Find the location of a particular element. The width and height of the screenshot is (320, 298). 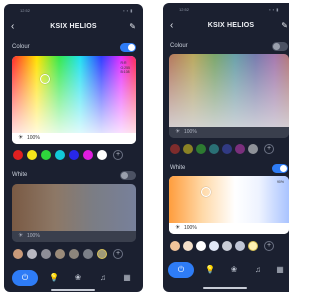

white-picker-card: 90% ☀ 100% is located at coordinates (229, 205).